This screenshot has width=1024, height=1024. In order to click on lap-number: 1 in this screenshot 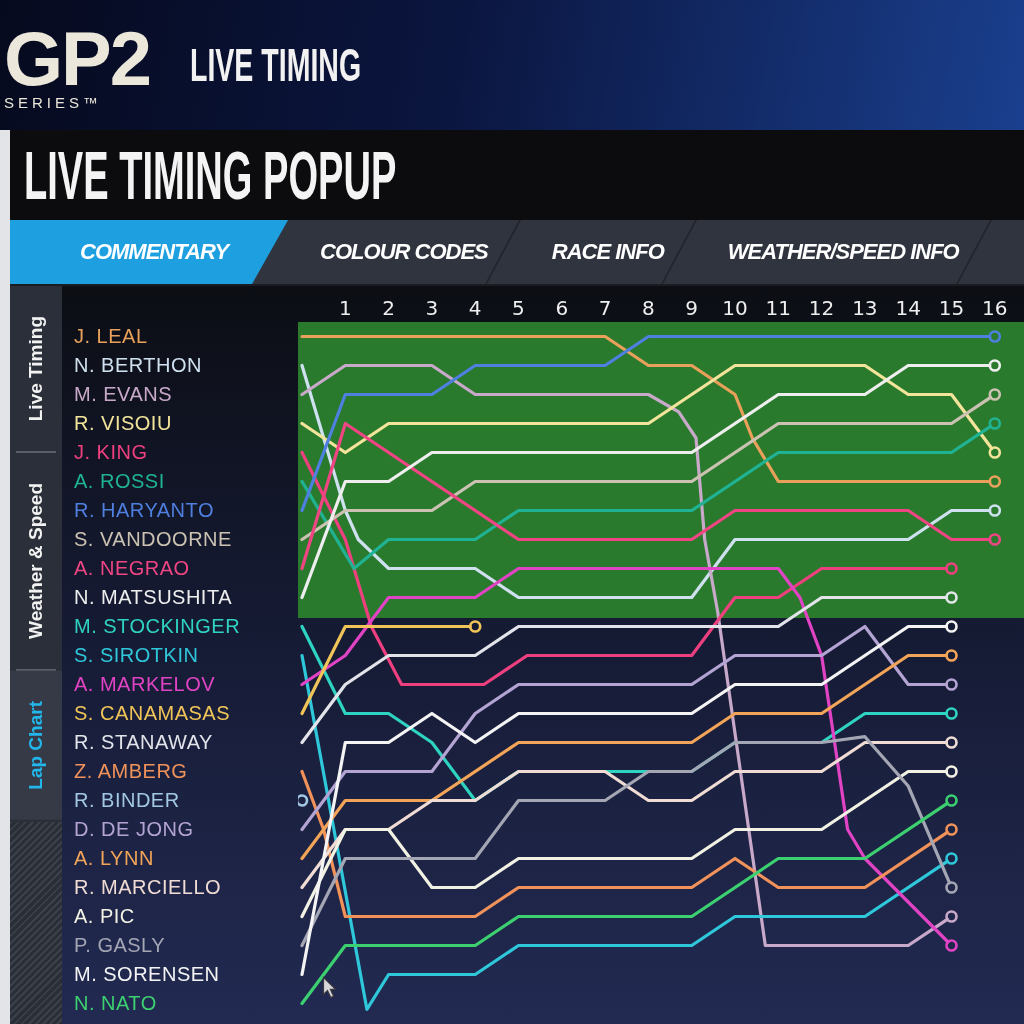, I will do `click(345, 308)`.